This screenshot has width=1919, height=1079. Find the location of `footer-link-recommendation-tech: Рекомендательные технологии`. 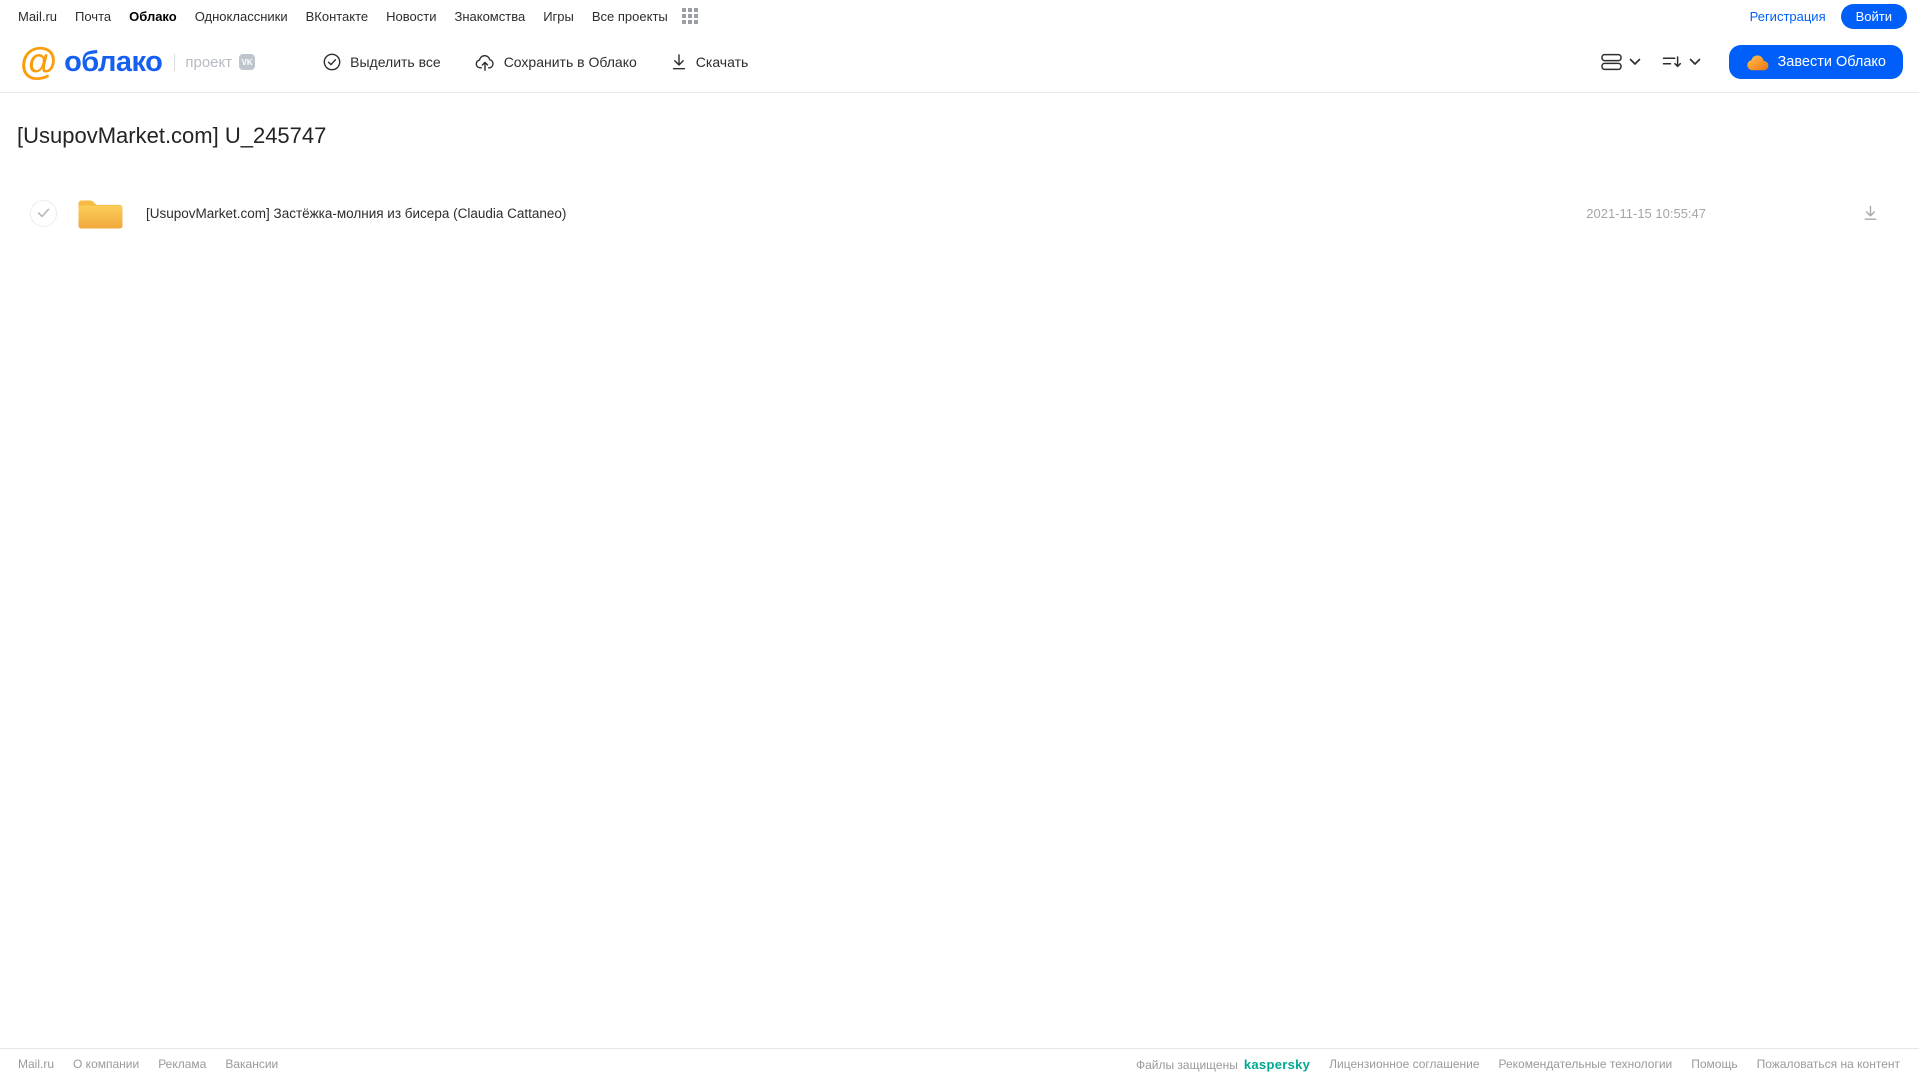

footer-link-recommendation-tech: Рекомендательные технологии is located at coordinates (1586, 1064).